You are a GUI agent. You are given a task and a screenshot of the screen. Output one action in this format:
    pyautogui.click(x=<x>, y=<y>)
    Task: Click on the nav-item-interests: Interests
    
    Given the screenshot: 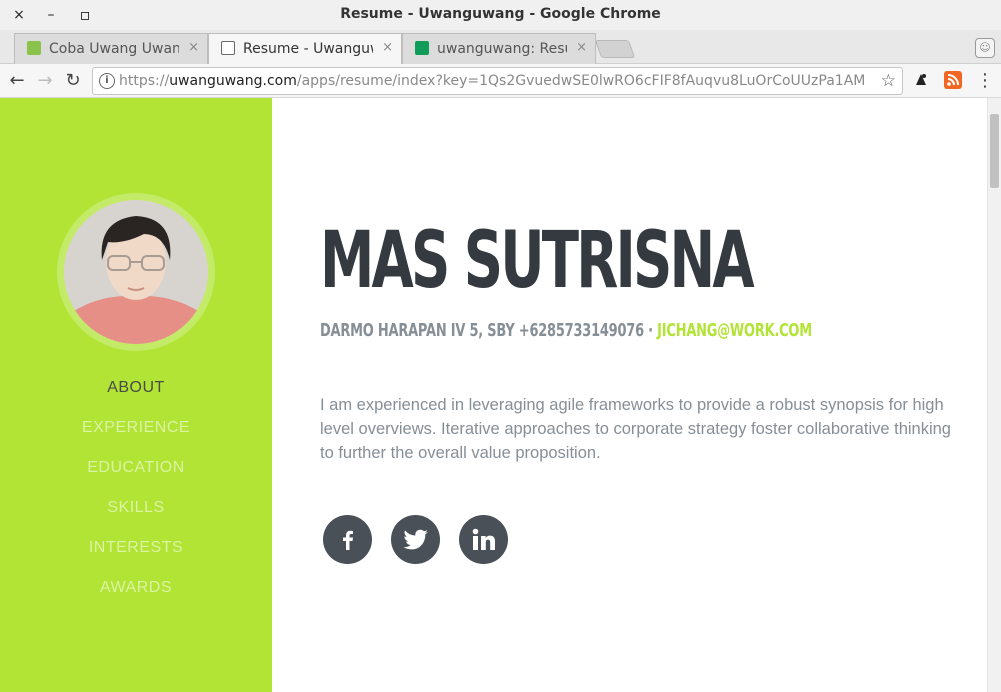 What is the action you would take?
    pyautogui.click(x=136, y=556)
    